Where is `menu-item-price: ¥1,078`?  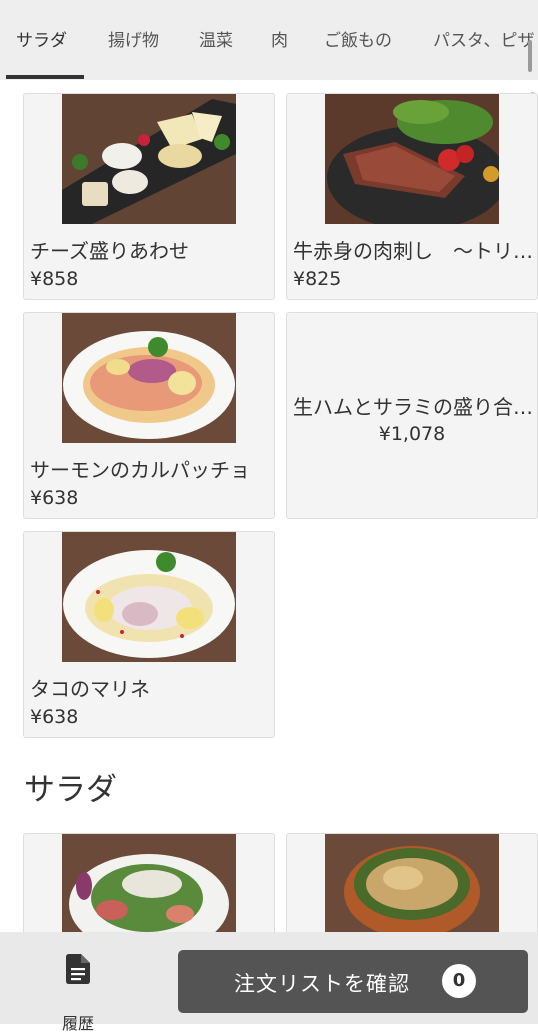
menu-item-price: ¥1,078 is located at coordinates (412, 434).